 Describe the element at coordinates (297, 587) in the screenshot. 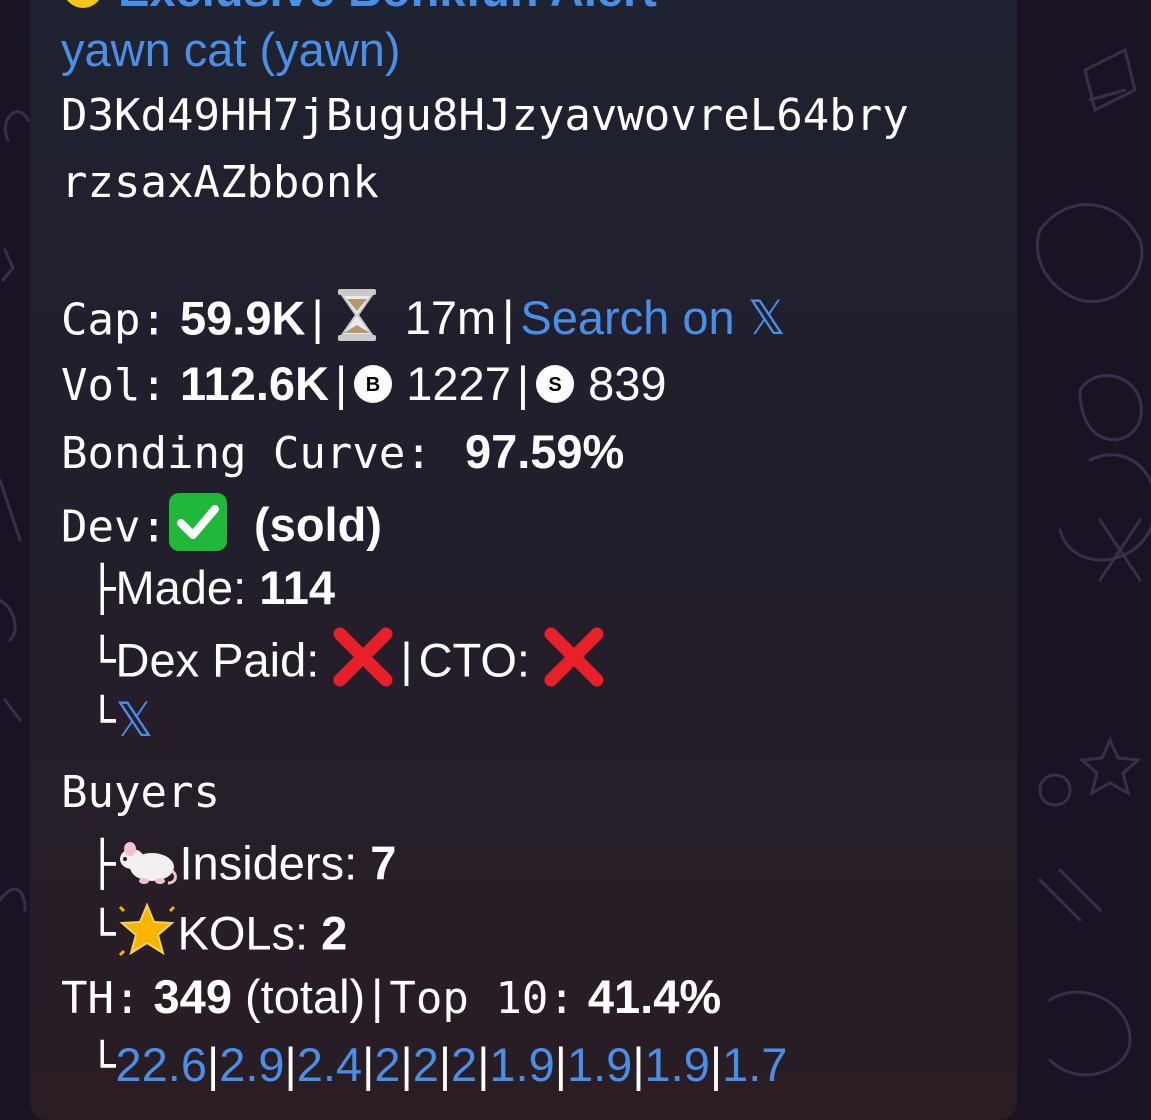

I see `made-value: 114` at that location.